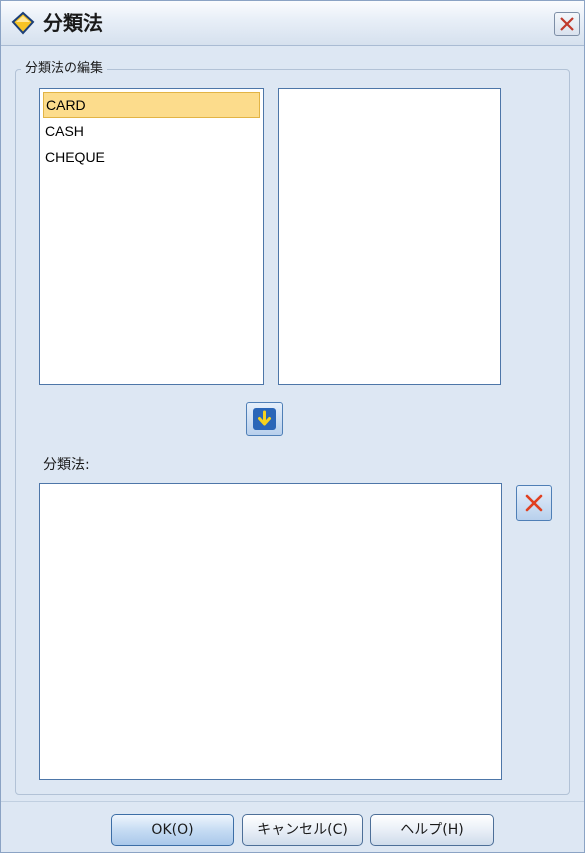 This screenshot has width=585, height=853. I want to click on ok-button: OK(O), so click(172, 830).